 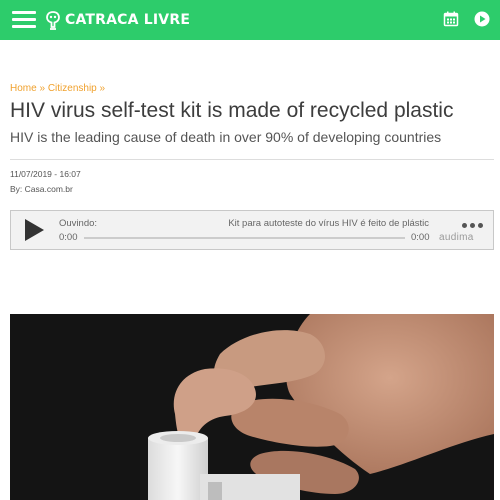 I want to click on current-time: 0:00, so click(x=68, y=237).